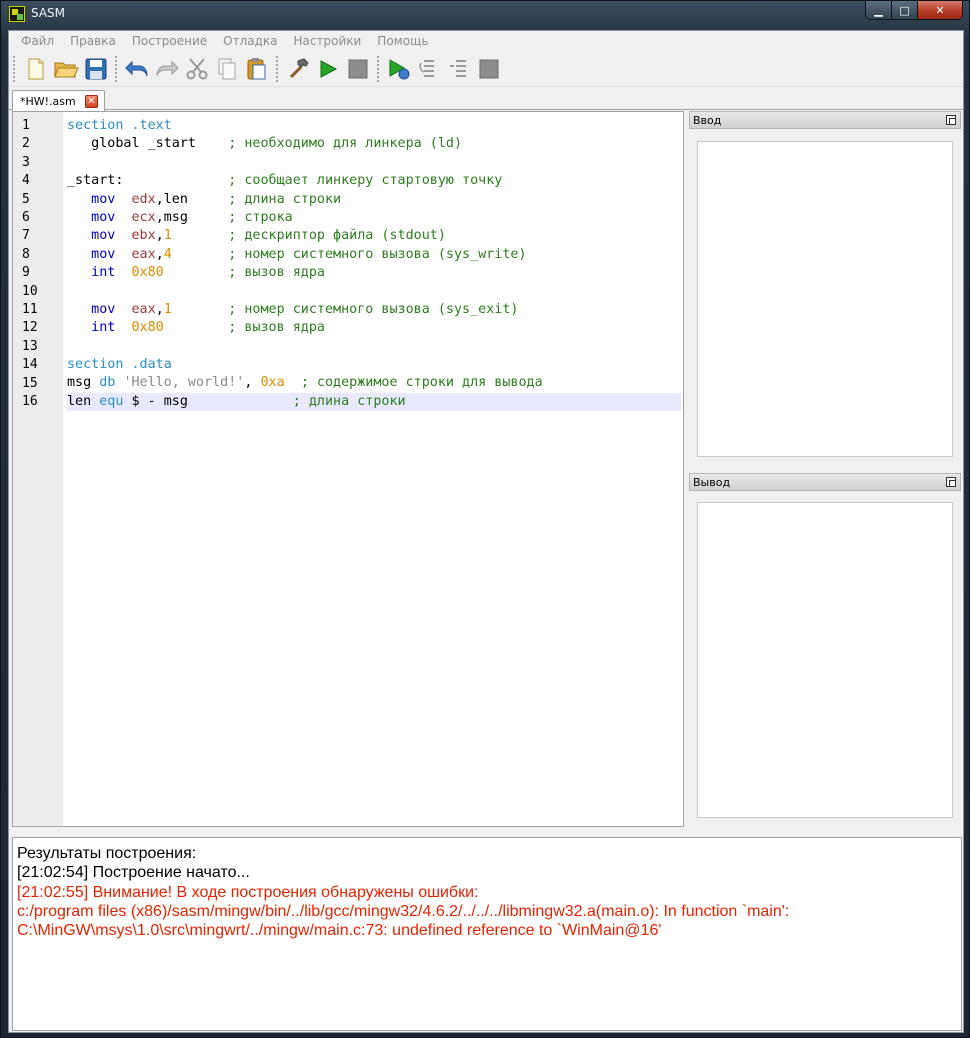 The height and width of the screenshot is (1038, 970). What do you see at coordinates (30, 365) in the screenshot?
I see `line-number: 14` at bounding box center [30, 365].